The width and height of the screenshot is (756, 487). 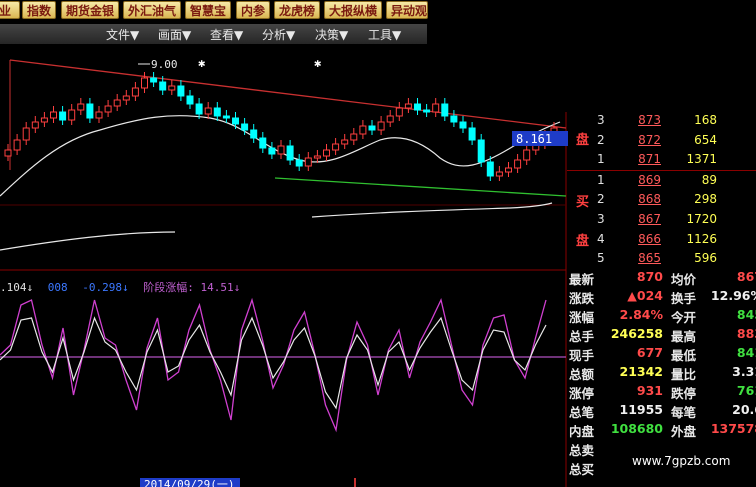 What do you see at coordinates (744, 371) in the screenshot?
I see `stat-value: 3.31` at bounding box center [744, 371].